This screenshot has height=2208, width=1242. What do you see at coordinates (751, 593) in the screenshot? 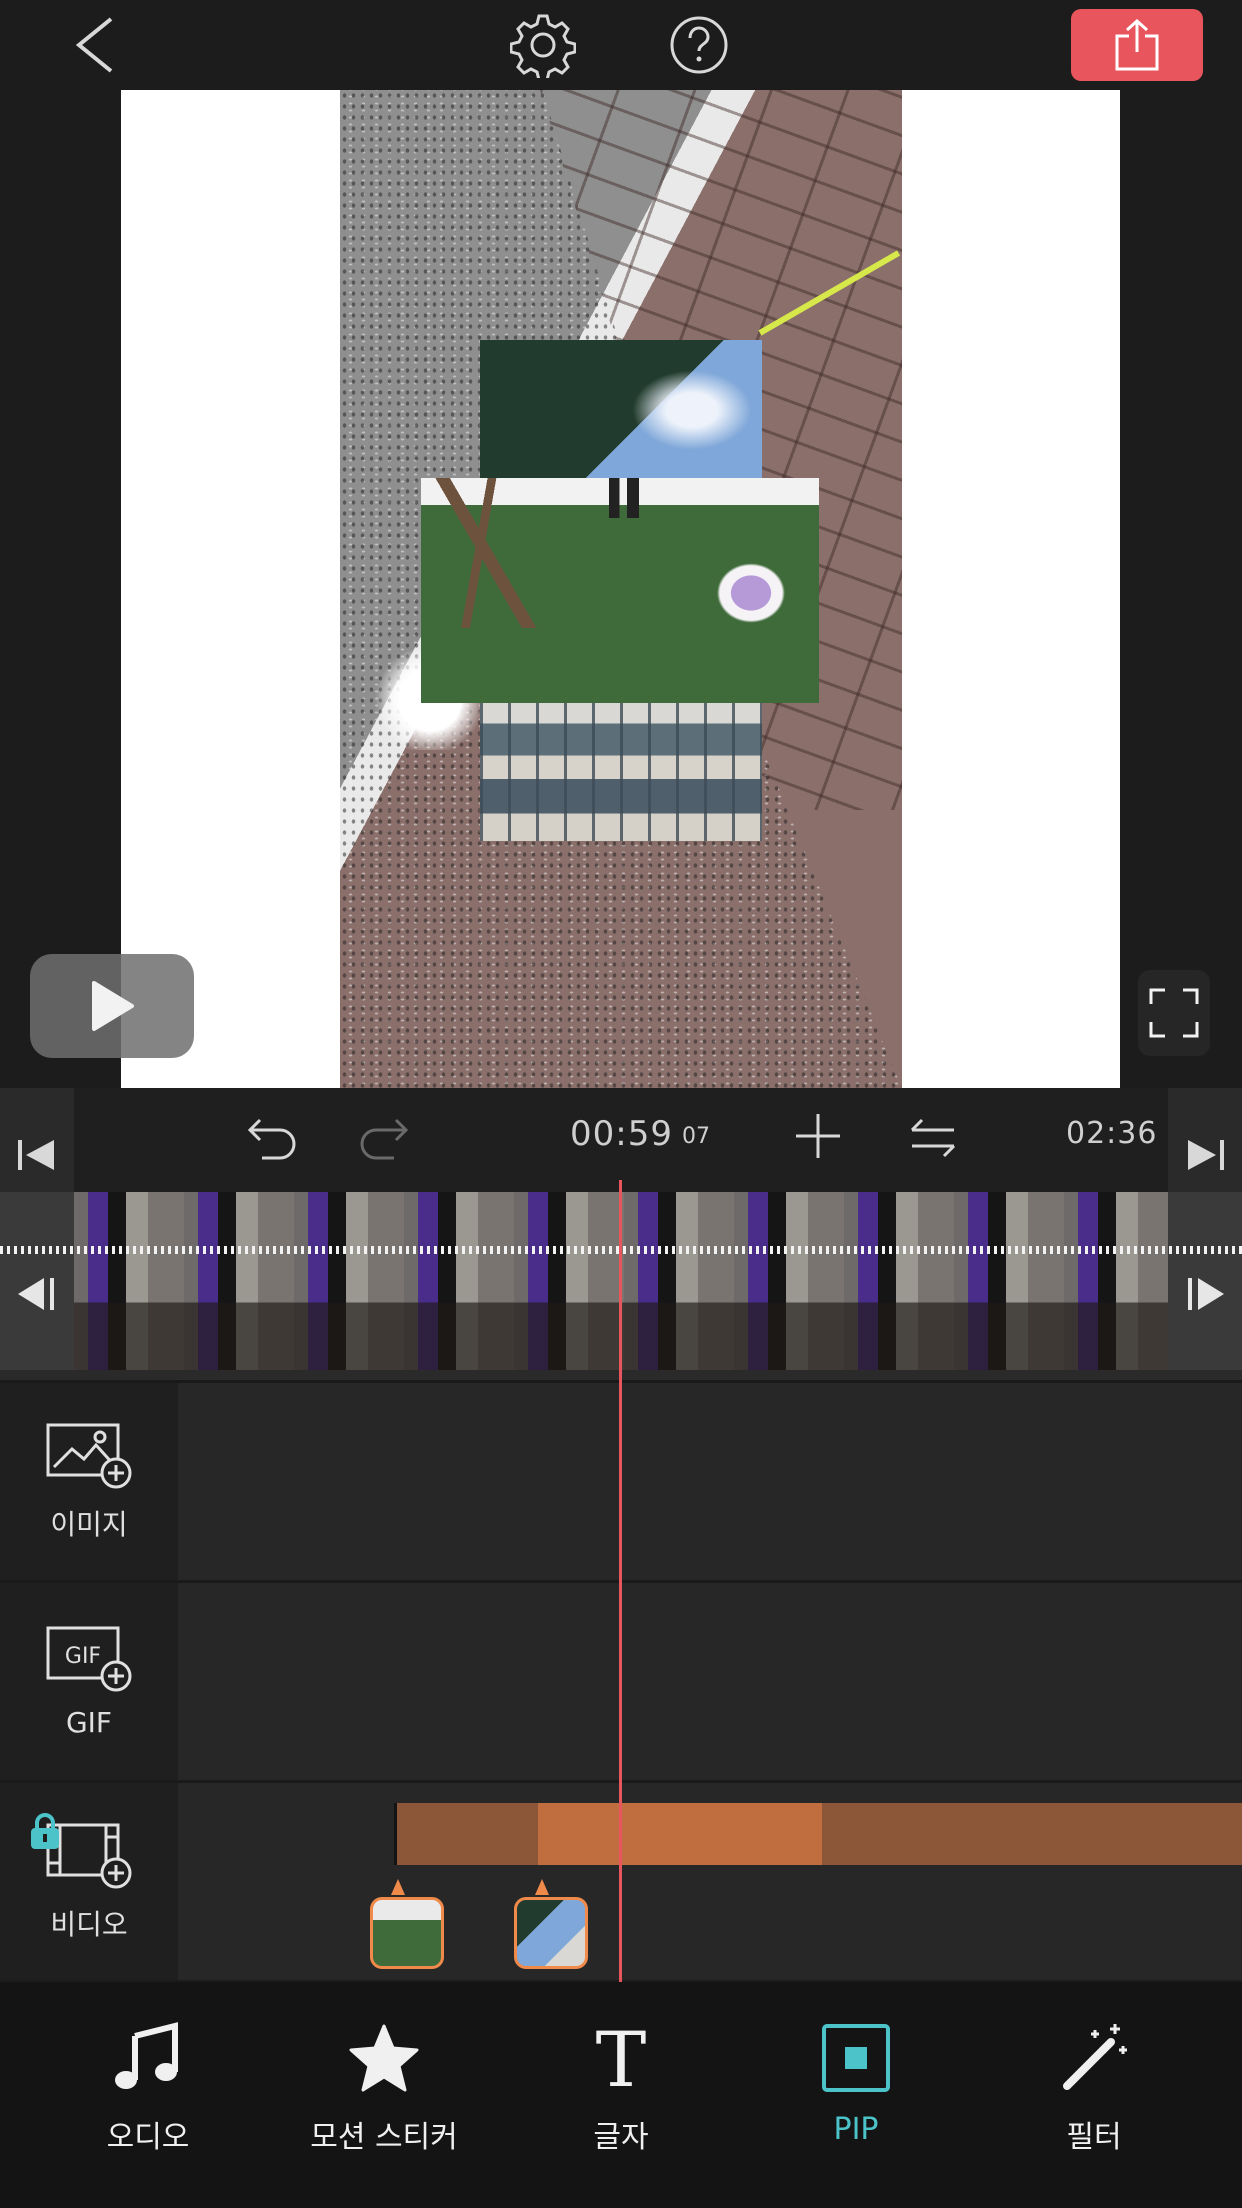
I see `dog` at bounding box center [751, 593].